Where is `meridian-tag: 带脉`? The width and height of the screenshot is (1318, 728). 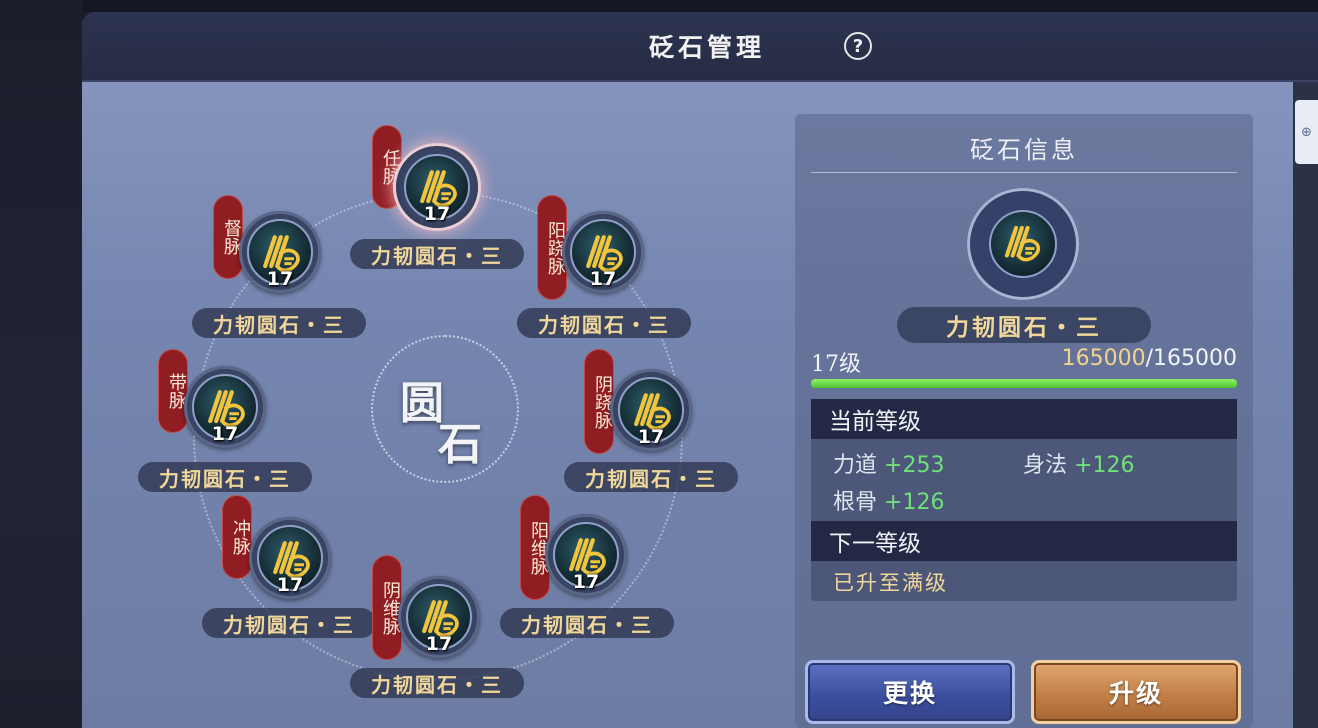
meridian-tag: 带脉 is located at coordinates (173, 391).